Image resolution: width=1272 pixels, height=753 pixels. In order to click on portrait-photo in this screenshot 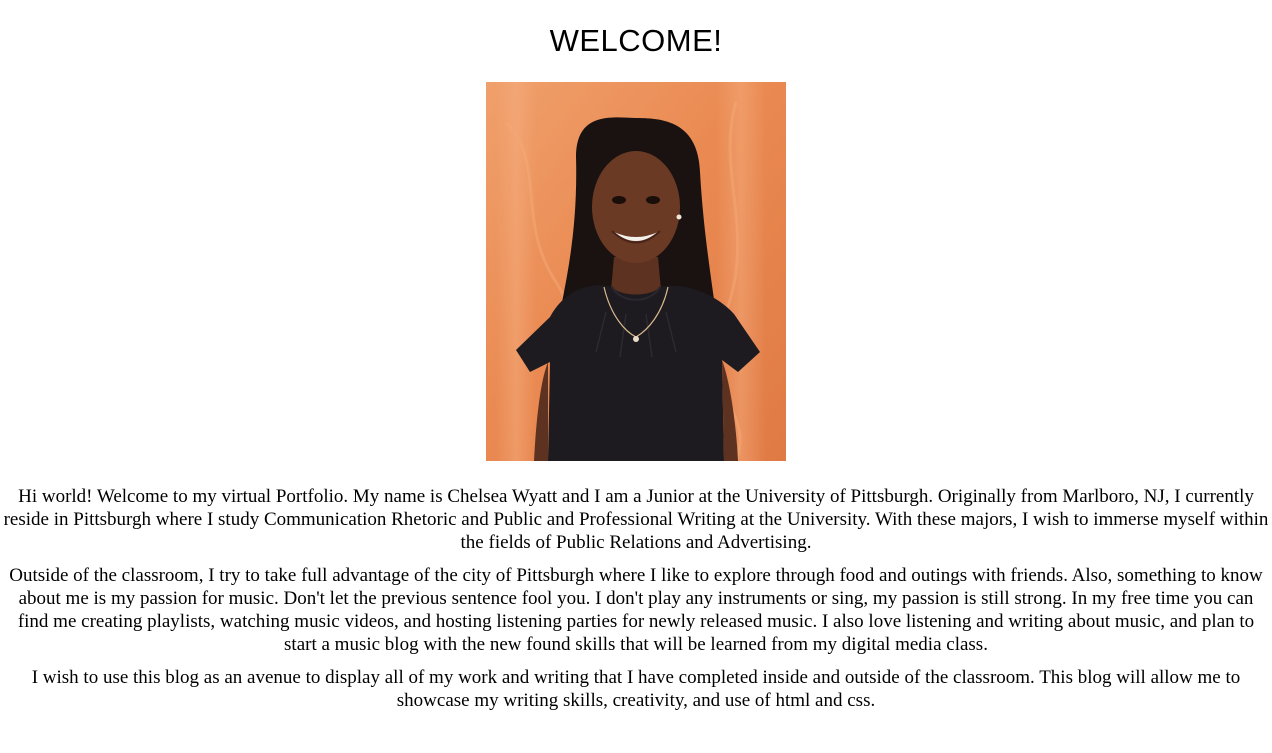, I will do `click(636, 271)`.